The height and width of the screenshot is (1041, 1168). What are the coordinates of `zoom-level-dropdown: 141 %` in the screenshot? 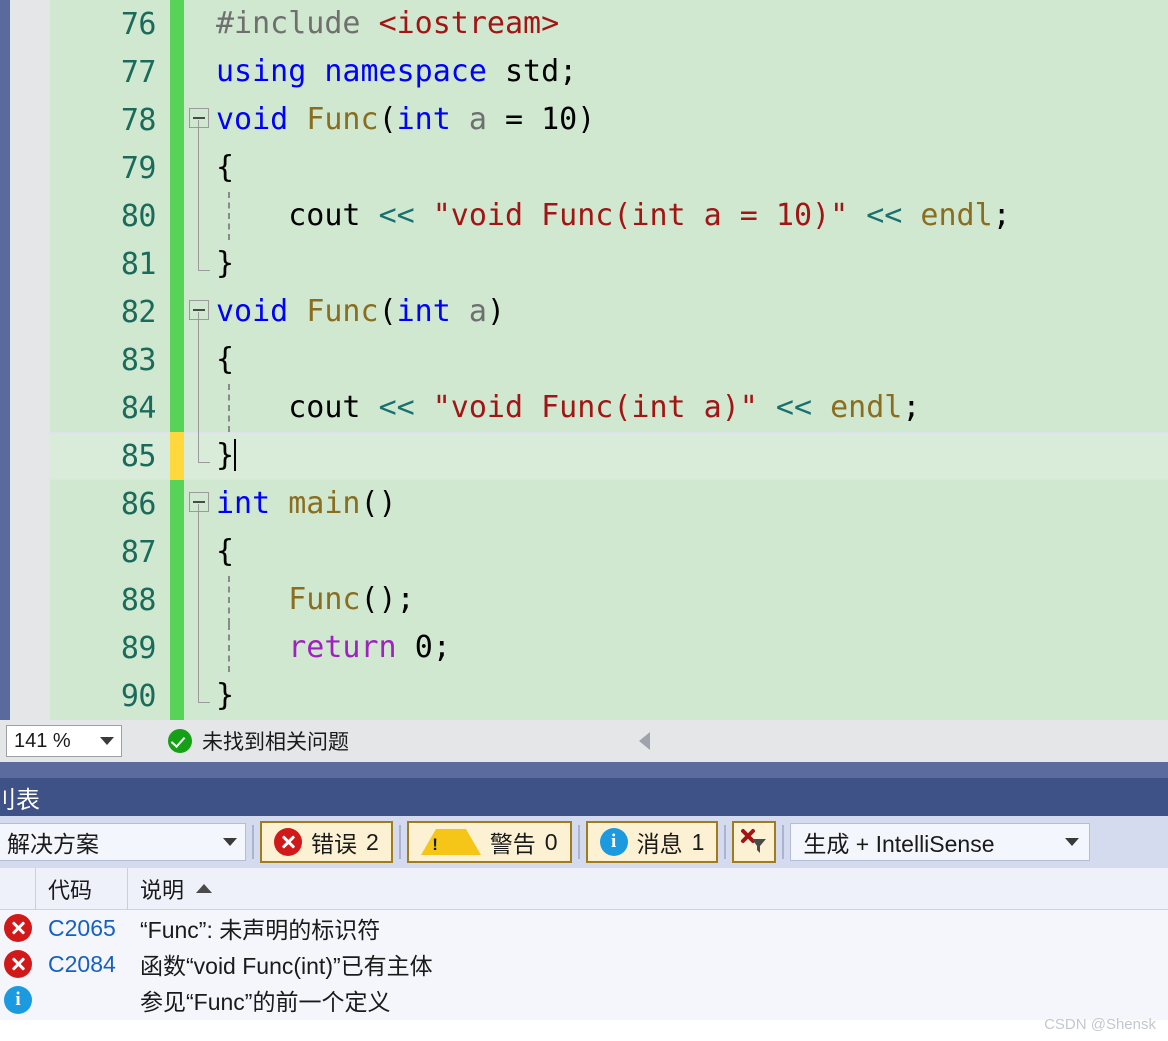 It's located at (64, 741).